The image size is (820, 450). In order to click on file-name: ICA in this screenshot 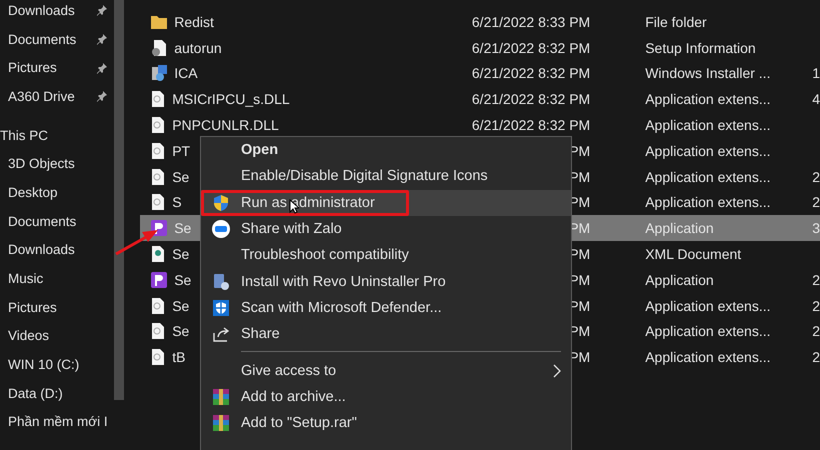, I will do `click(186, 73)`.